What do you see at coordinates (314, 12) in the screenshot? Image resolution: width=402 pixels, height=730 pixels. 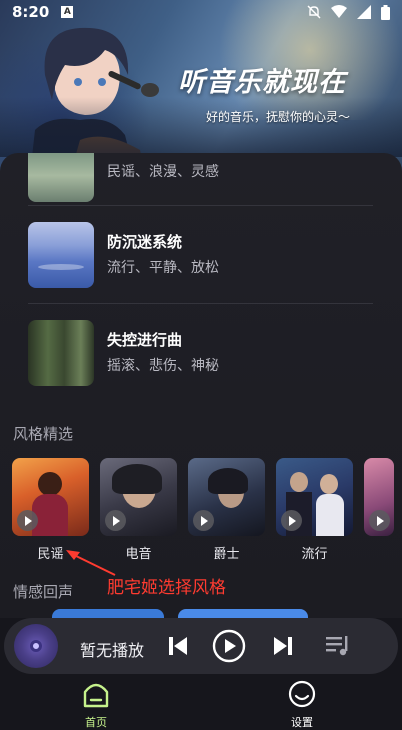 I see `mute-bell-icon` at bounding box center [314, 12].